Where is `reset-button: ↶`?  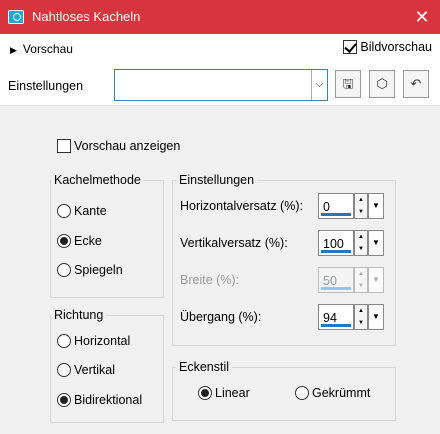
reset-button: ↶ is located at coordinates (416, 84).